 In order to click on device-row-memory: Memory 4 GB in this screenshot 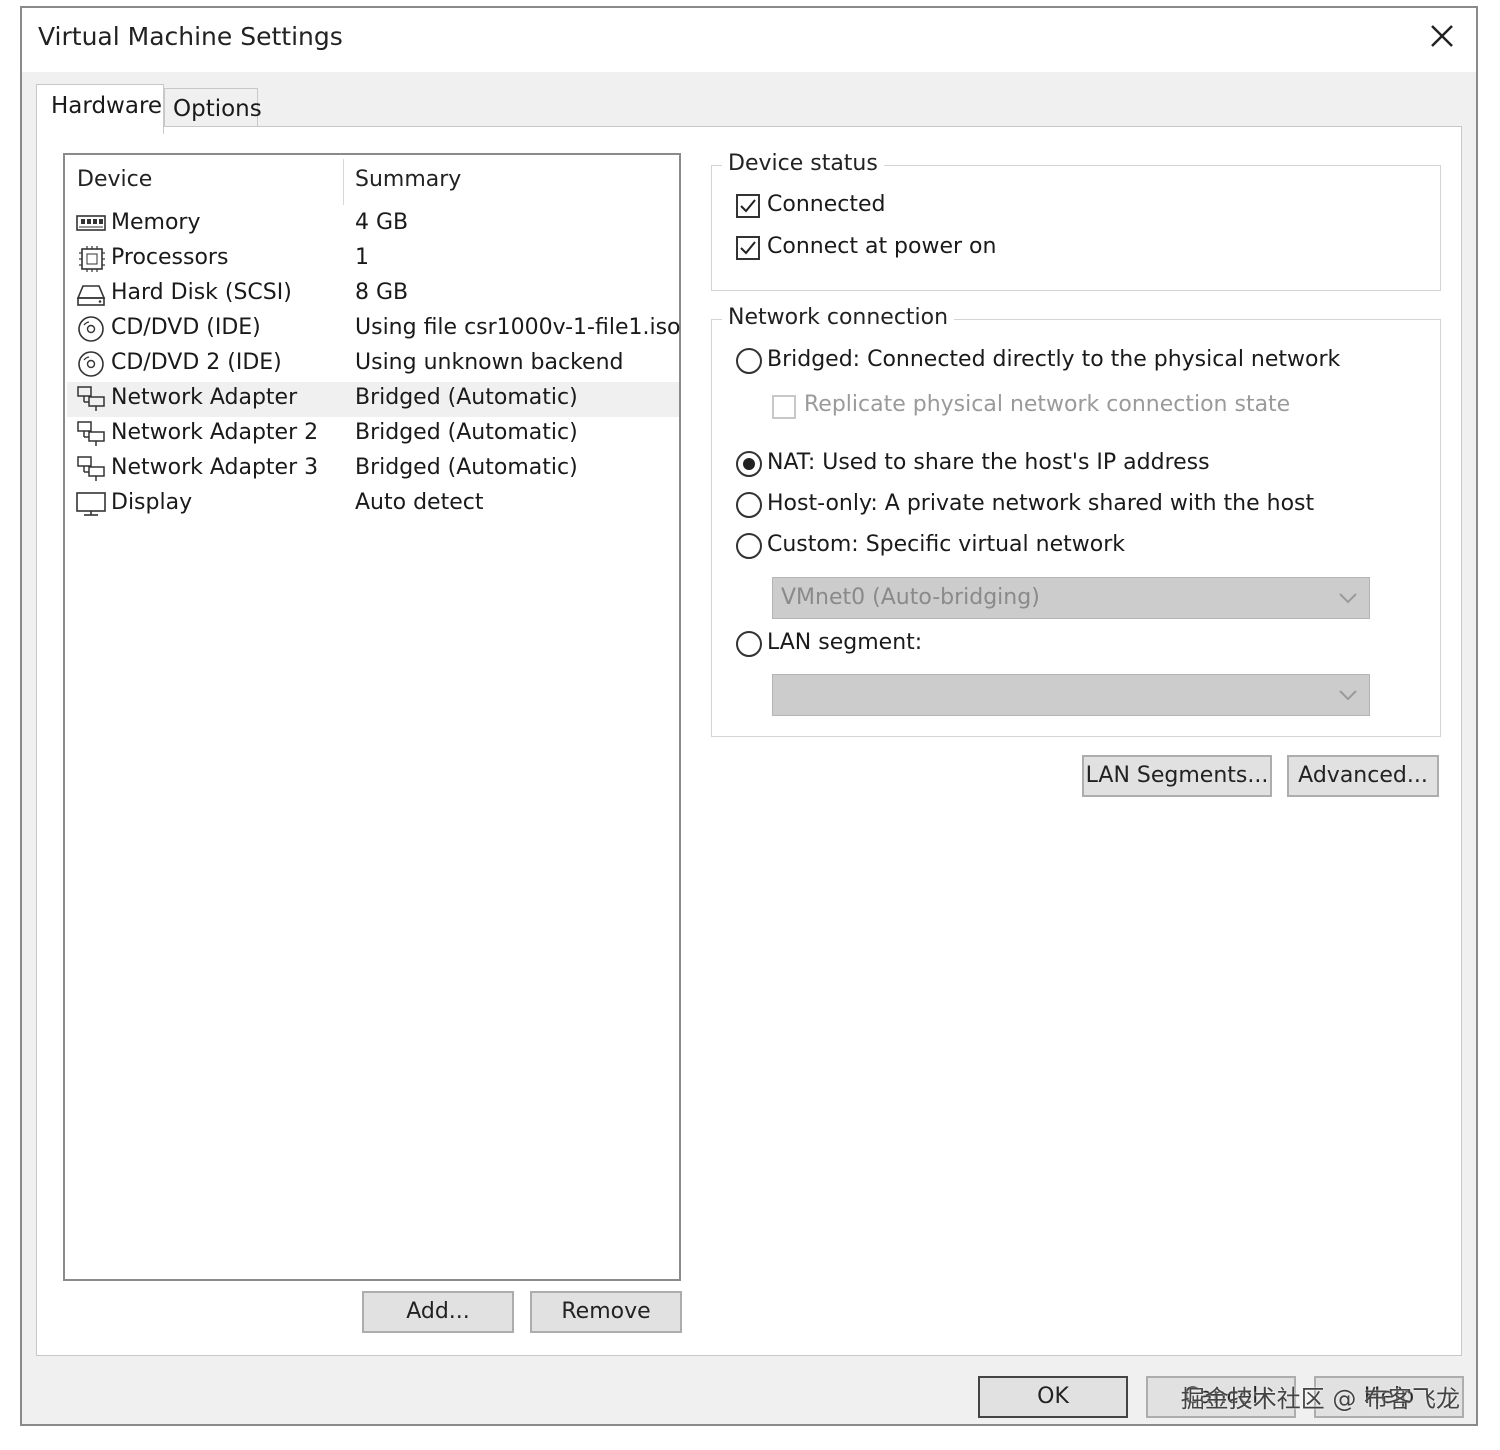, I will do `click(373, 224)`.